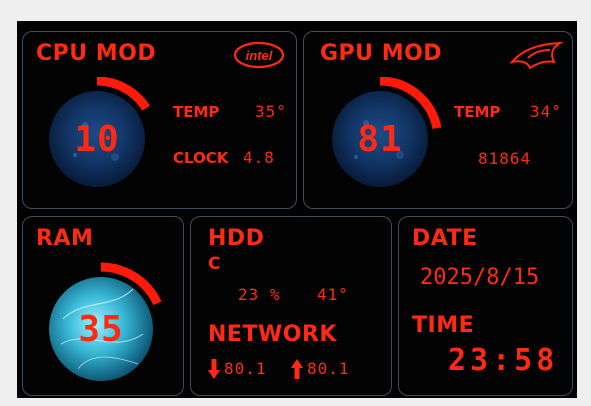  What do you see at coordinates (480, 277) in the screenshot?
I see `date-value: 2025/8/15` at bounding box center [480, 277].